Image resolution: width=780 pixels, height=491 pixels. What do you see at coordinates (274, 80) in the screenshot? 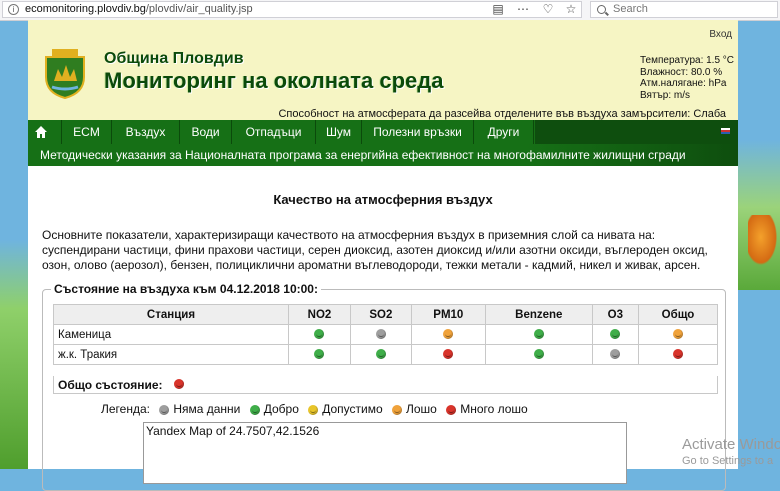
I see `site-title: Мониторинг на околната среда` at bounding box center [274, 80].